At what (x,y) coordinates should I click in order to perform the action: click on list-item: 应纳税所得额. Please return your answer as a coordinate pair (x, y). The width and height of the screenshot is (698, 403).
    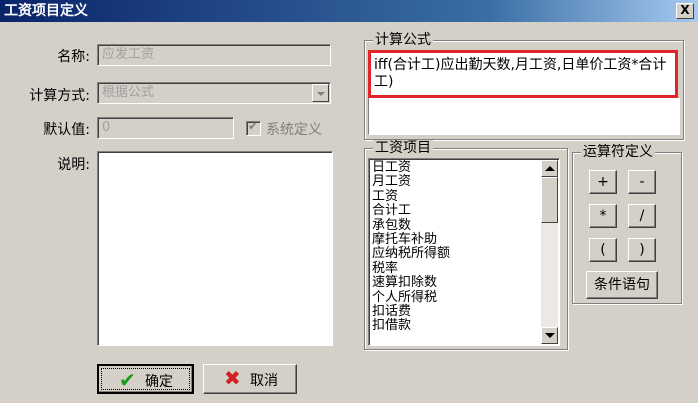
    Looking at the image, I should click on (455, 254).